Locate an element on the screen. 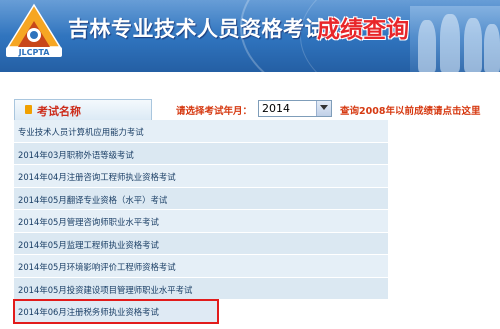 The height and width of the screenshot is (329, 500). exam-link: 2014年05月翻译专业资格（水平）考试 is located at coordinates (92, 200).